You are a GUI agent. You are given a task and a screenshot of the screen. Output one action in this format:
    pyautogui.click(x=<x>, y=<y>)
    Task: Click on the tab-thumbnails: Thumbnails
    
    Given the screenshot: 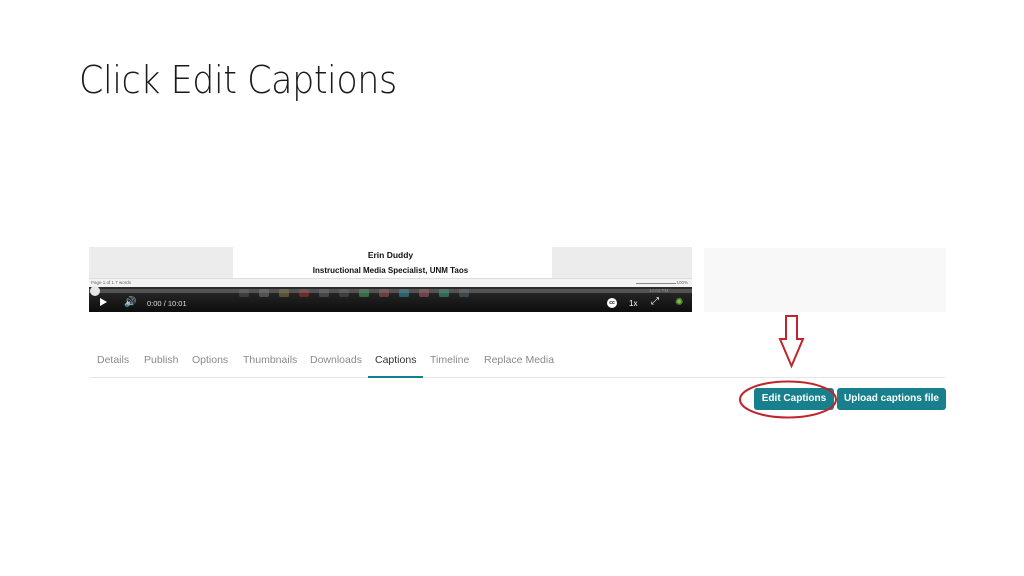 What is the action you would take?
    pyautogui.click(x=270, y=366)
    